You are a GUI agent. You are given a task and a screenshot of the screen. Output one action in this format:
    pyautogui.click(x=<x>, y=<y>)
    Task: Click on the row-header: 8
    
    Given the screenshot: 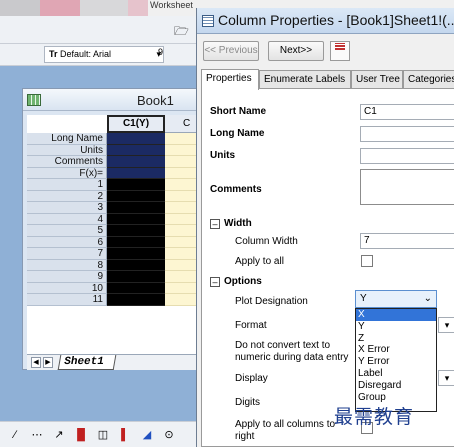 What is the action you would take?
    pyautogui.click(x=67, y=265)
    